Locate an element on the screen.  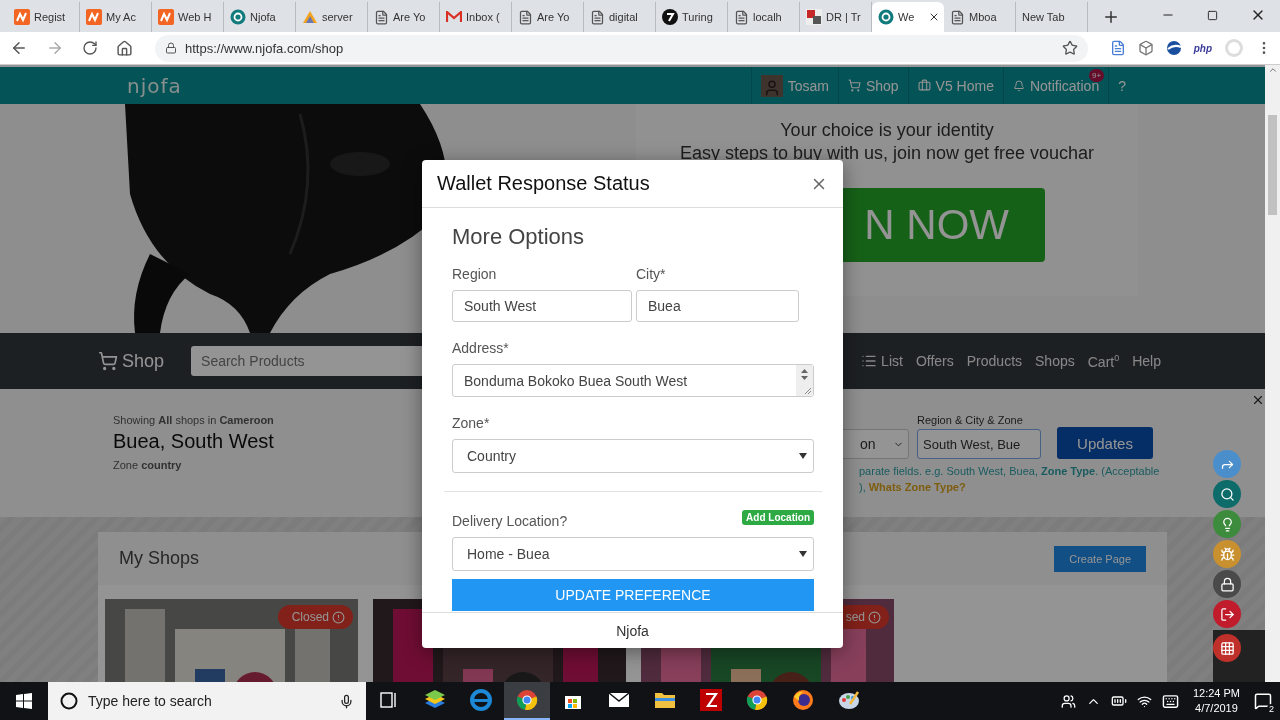
section-heading: More Options is located at coordinates (519, 237).